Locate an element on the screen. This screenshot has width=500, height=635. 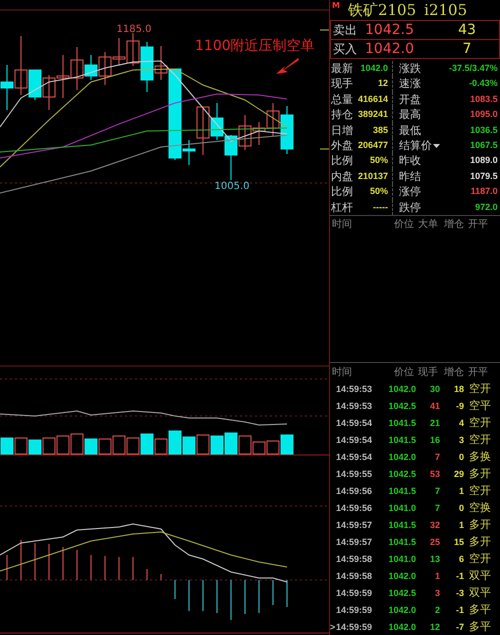
stat-value: 1187.0 is located at coordinates (484, 191).